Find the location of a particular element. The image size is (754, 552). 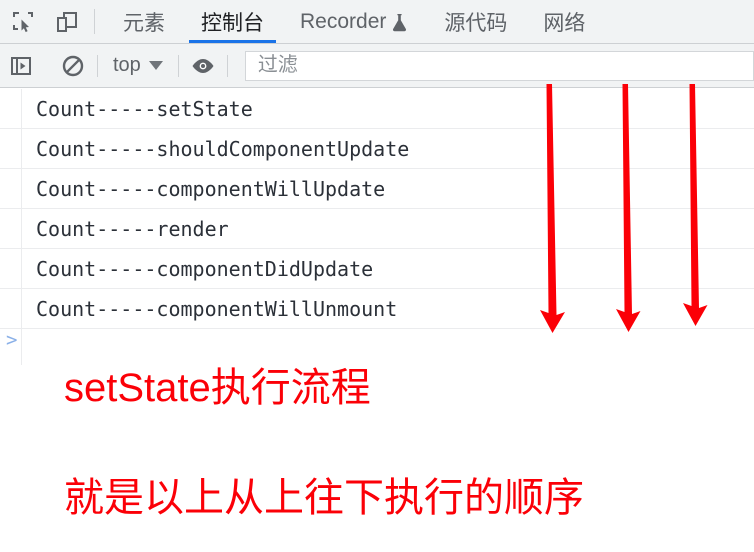

console-log-row: Count-----componentWillUnmount is located at coordinates (377, 309).